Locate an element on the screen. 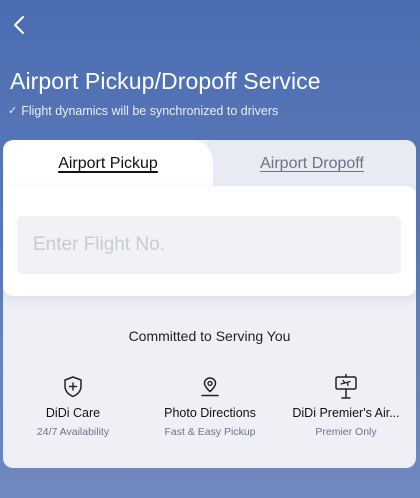 This screenshot has width=420, height=498. feature-desc: Fast & Easy Pickup is located at coordinates (210, 432).